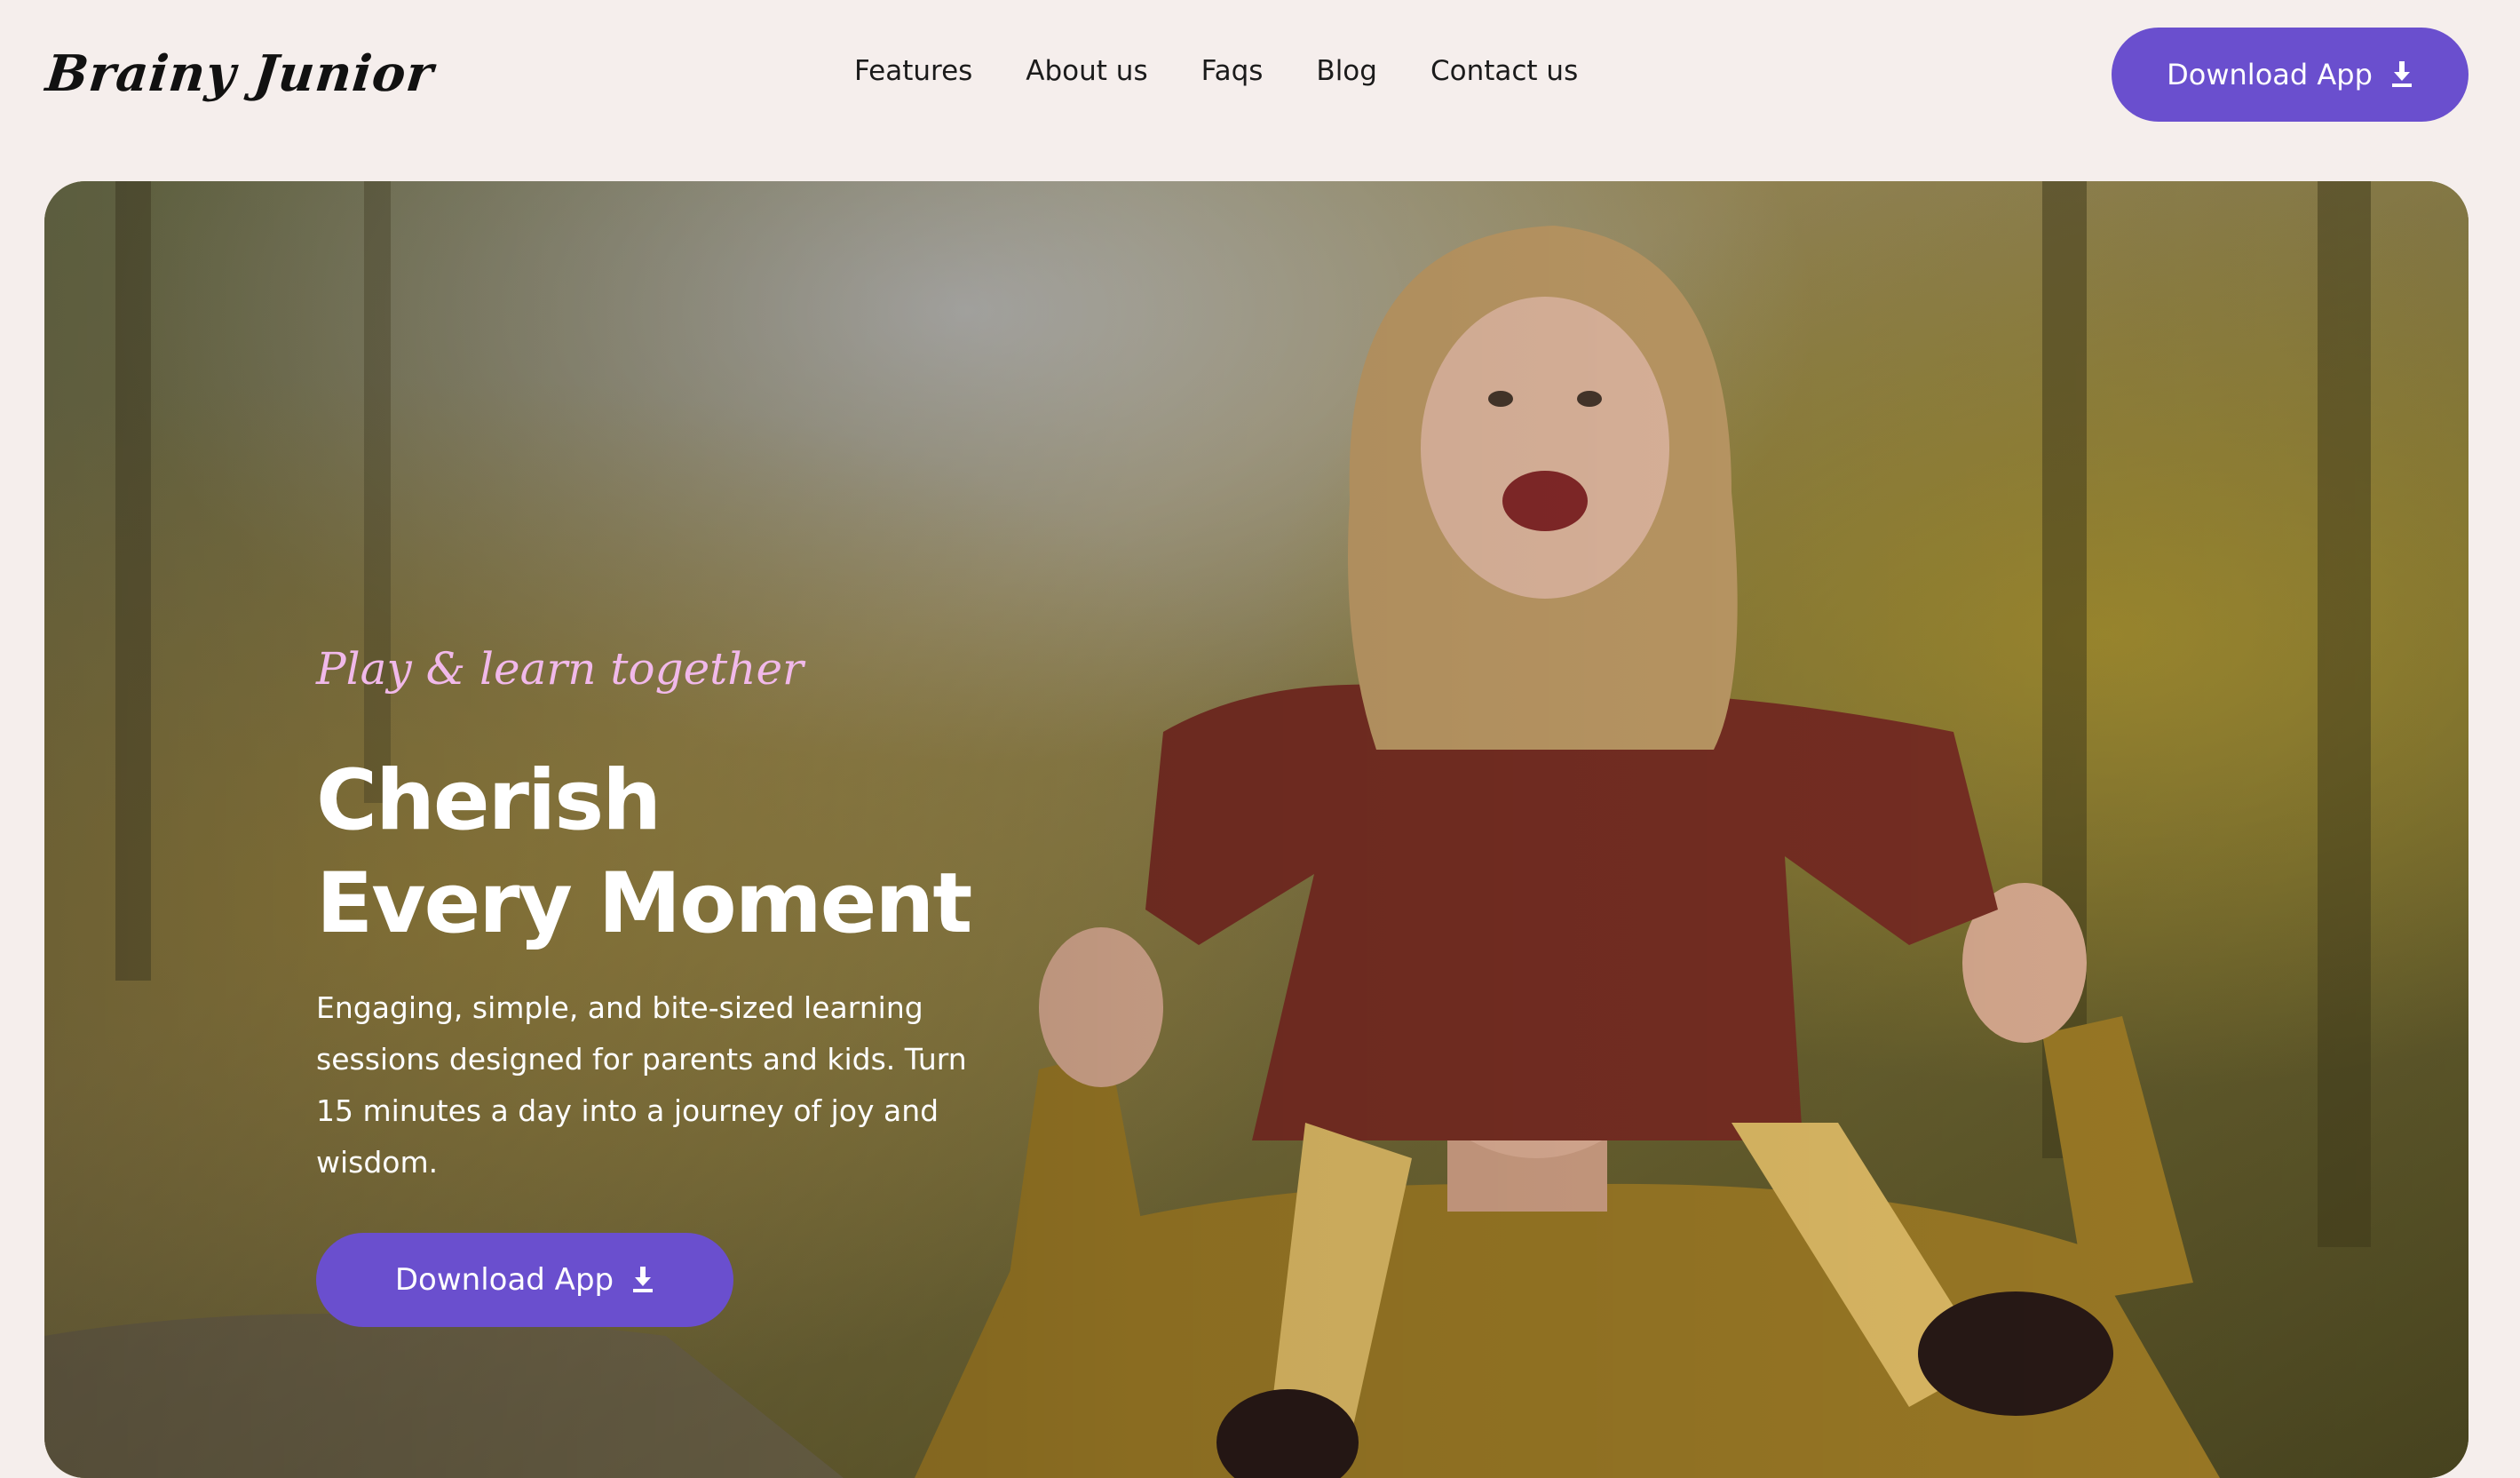  I want to click on main-nav: Features About us Faqs Blog Contact us, so click(1216, 71).